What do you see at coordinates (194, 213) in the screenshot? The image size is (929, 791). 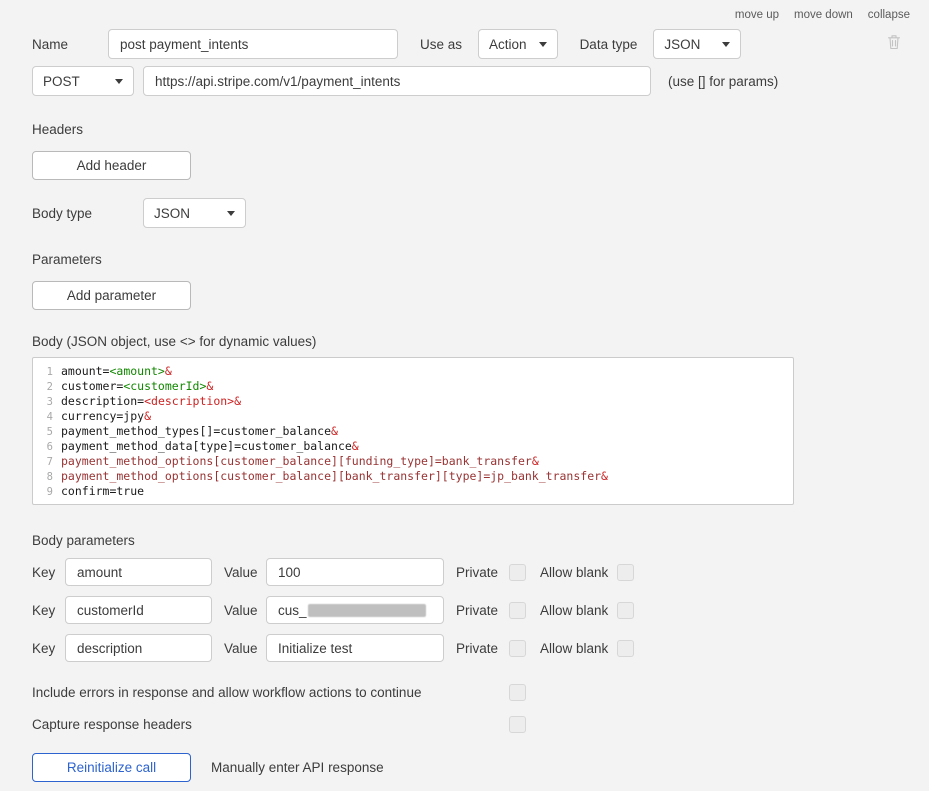 I see `body-type-dropdown: JSON` at bounding box center [194, 213].